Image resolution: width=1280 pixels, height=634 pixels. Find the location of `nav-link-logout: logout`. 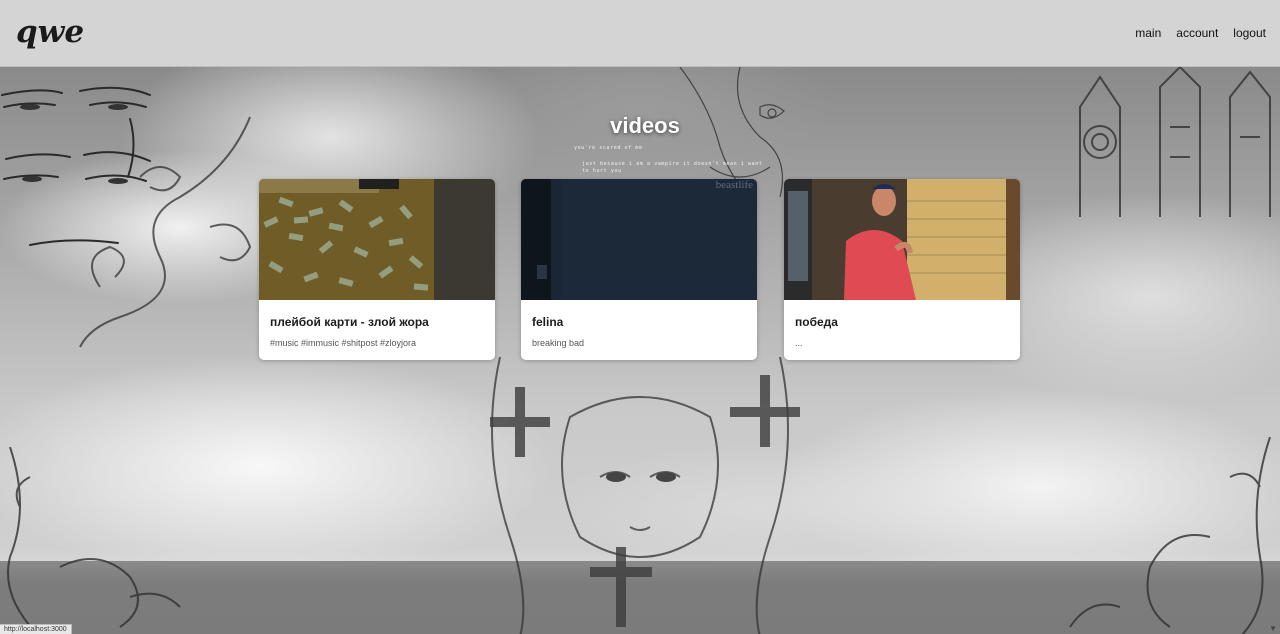

nav-link-logout: logout is located at coordinates (1249, 33).